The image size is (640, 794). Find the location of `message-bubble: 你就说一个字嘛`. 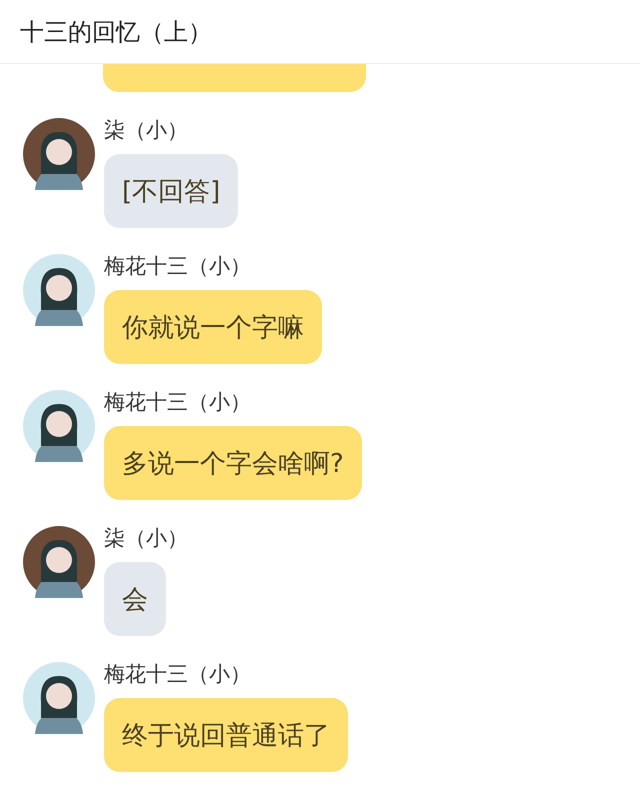

message-bubble: 你就说一个字嘛 is located at coordinates (213, 327).